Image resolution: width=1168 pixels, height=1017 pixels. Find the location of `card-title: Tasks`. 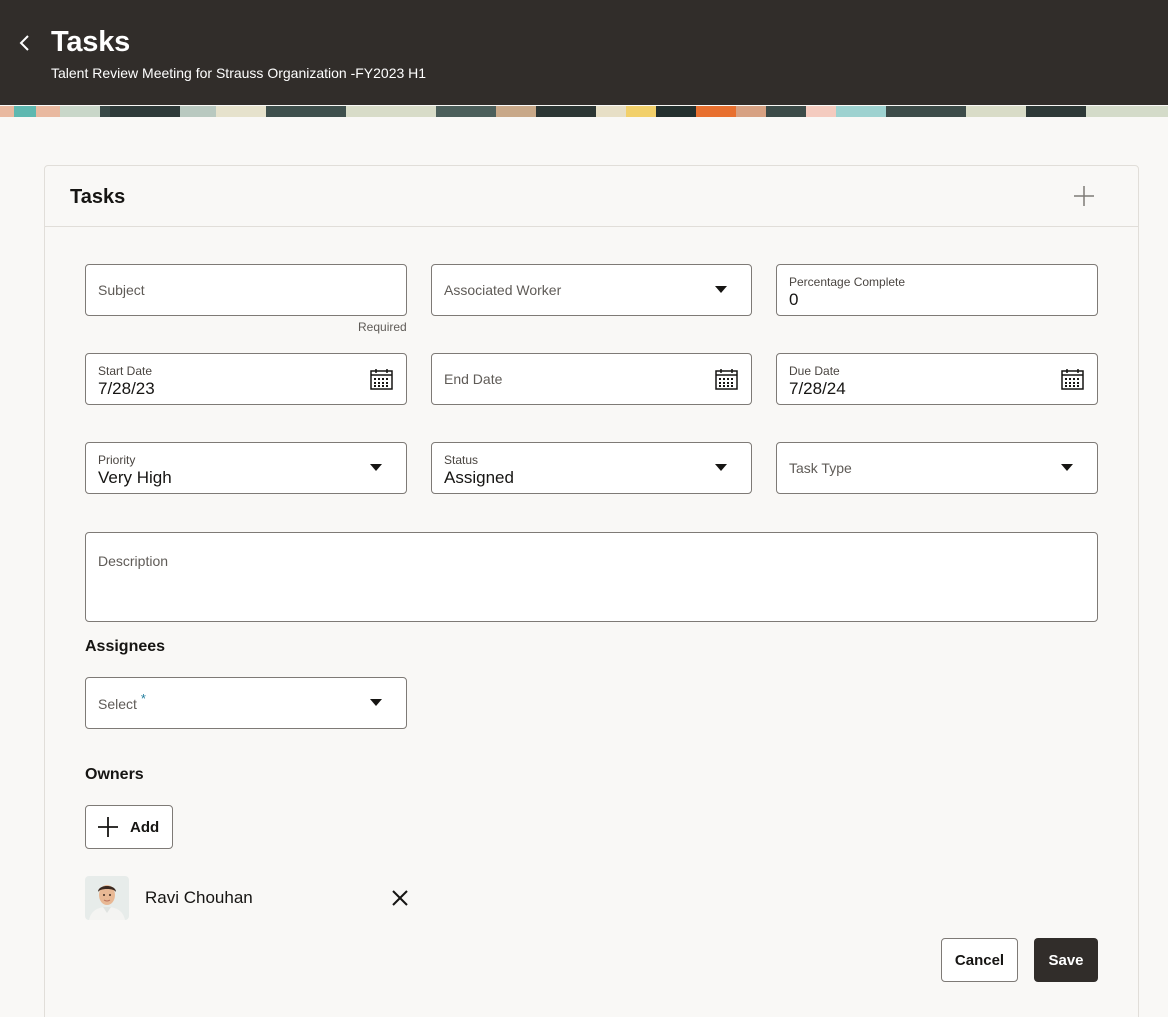

card-title: Tasks is located at coordinates (98, 197).